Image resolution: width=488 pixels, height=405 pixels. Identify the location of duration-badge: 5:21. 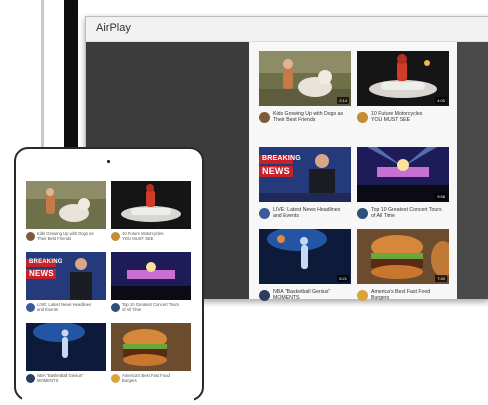
(343, 278).